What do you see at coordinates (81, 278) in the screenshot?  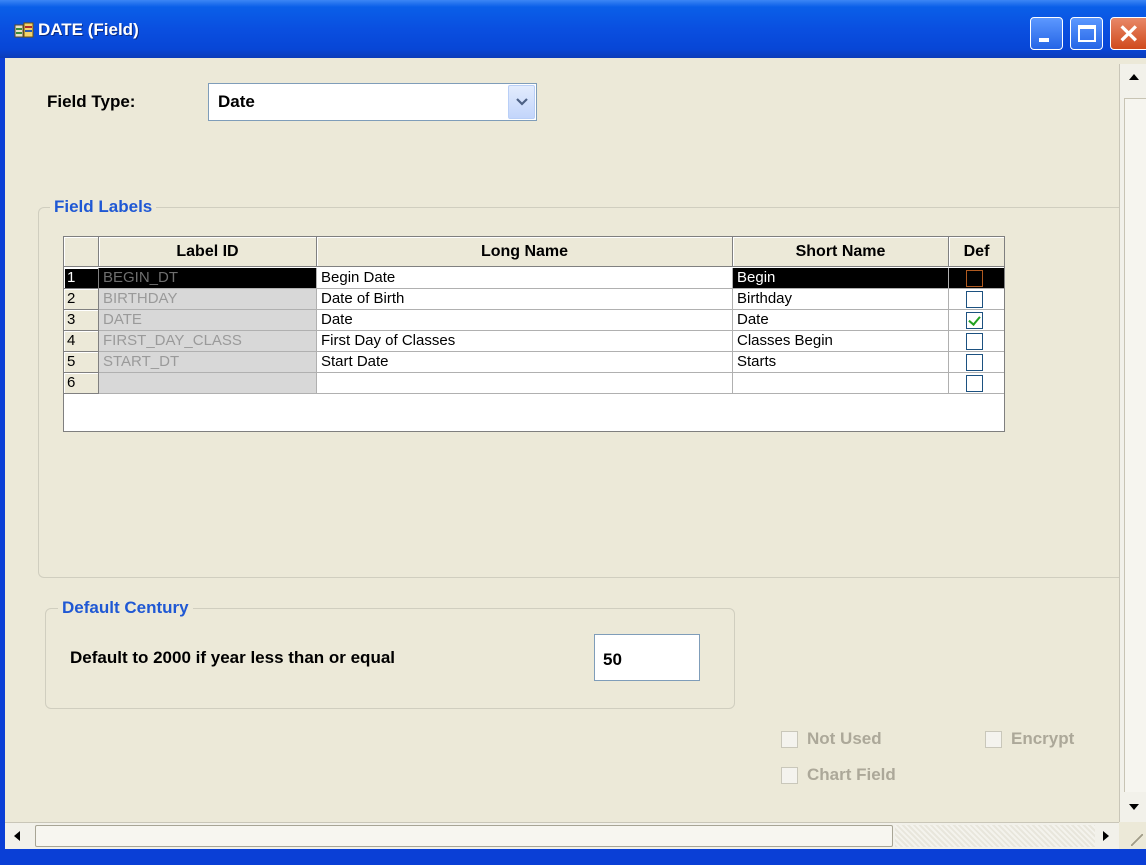 I see `row-number: 1` at bounding box center [81, 278].